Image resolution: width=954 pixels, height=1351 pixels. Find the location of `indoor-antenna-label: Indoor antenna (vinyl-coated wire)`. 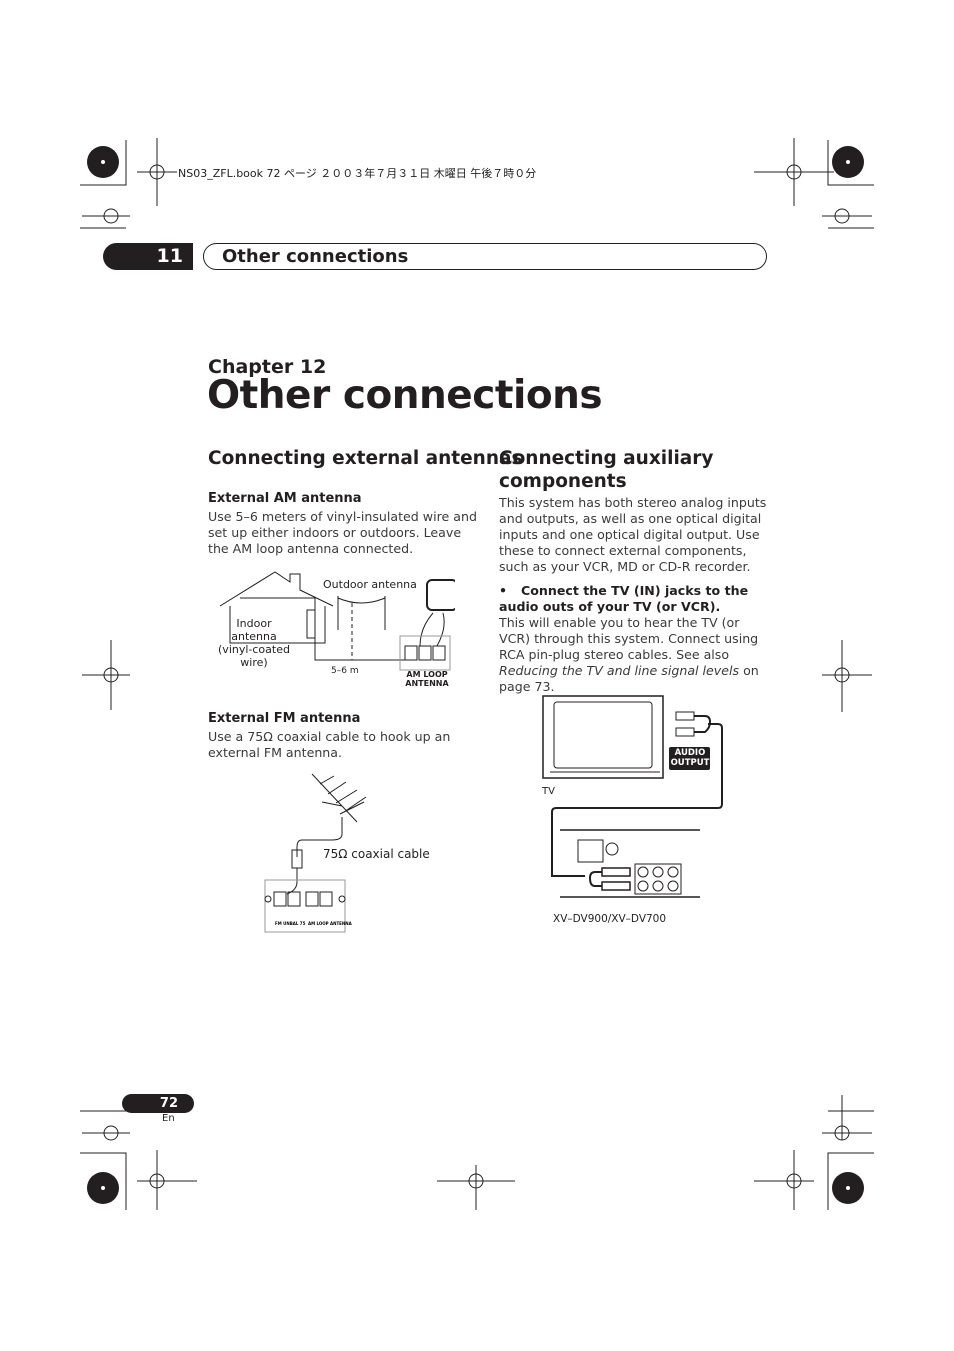

indoor-antenna-label: Indoor antenna (vinyl-coated wire) is located at coordinates (254, 643).